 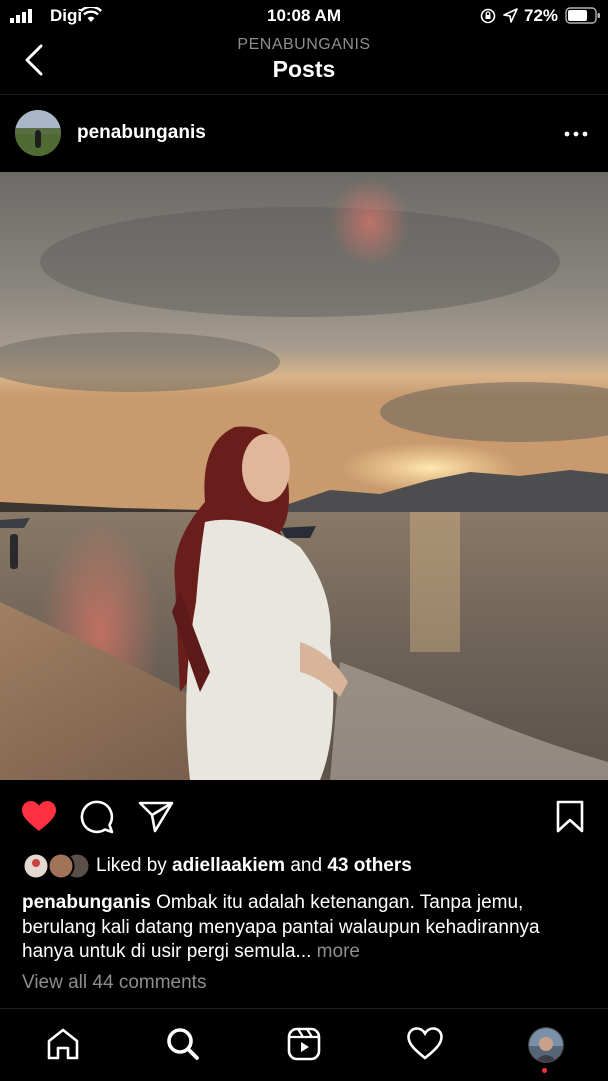 I want to click on activity-icon, so click(x=425, y=1043).